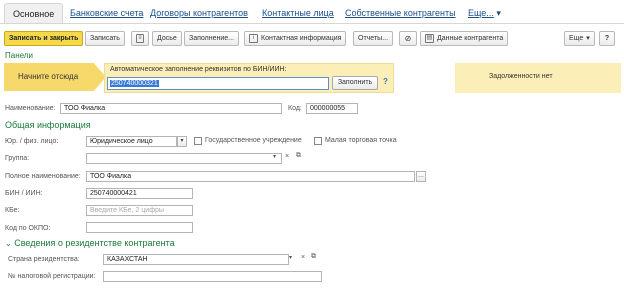  Describe the element at coordinates (12, 210) in the screenshot. I see `kbe-label: КБе:` at that location.